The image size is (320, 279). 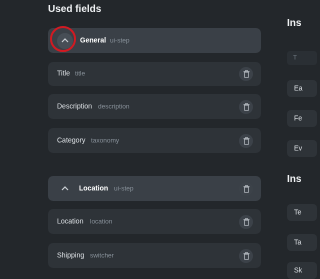 What do you see at coordinates (298, 242) in the screenshot?
I see `side-item-label: Ta` at bounding box center [298, 242].